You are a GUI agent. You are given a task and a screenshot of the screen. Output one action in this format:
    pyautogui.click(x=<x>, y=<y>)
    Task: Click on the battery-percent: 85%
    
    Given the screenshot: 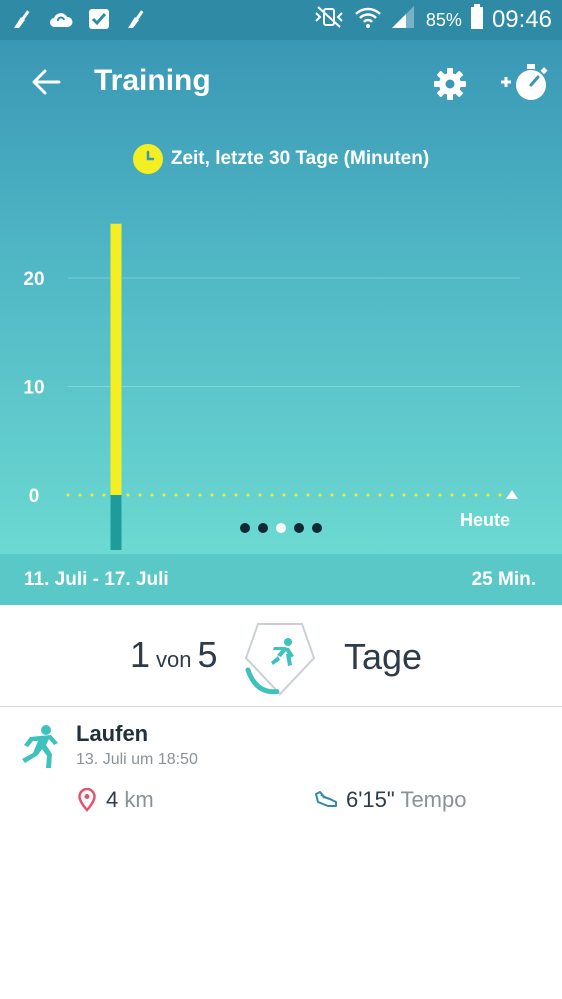 What is the action you would take?
    pyautogui.click(x=443, y=19)
    